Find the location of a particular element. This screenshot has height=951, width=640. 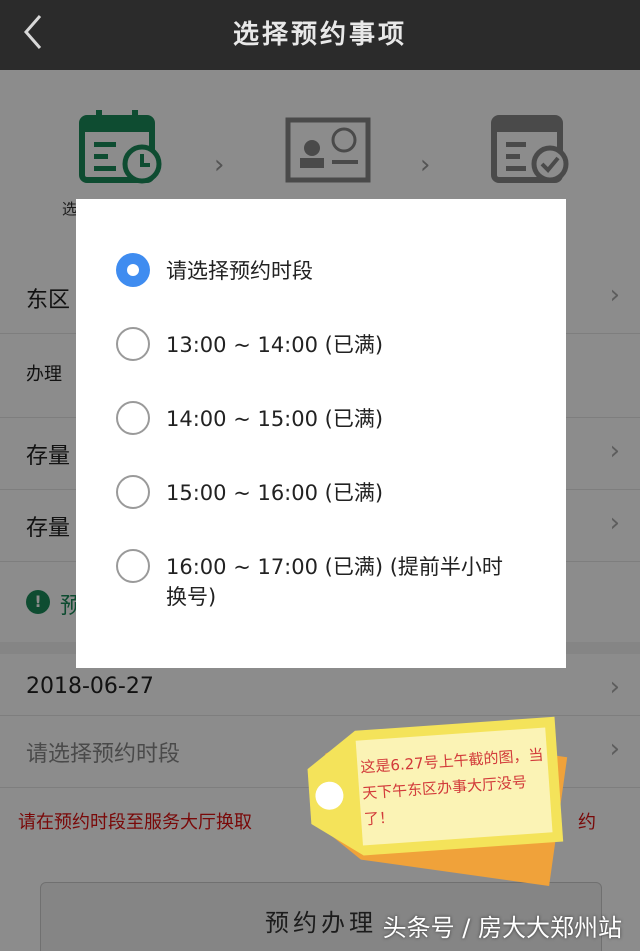

time-option-label: 13:00 ~ 14:00 (已满) is located at coordinates (275, 345).